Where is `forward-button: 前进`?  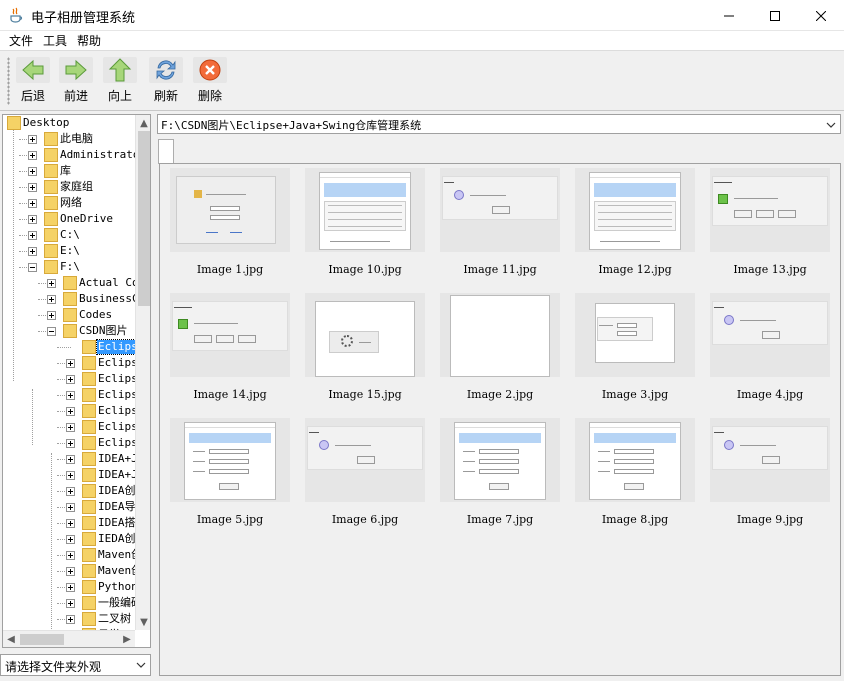
forward-button: 前进 is located at coordinates (76, 81).